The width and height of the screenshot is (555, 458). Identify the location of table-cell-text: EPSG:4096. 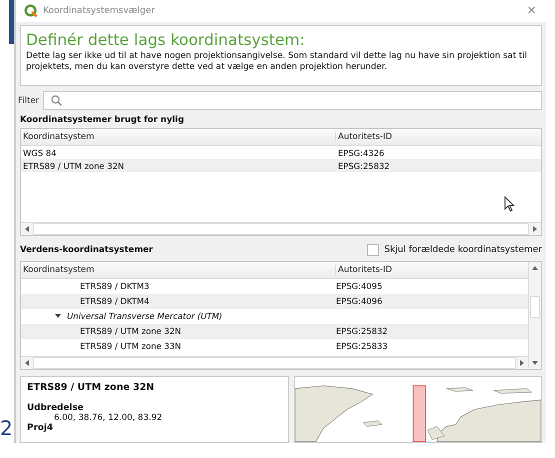
(359, 301).